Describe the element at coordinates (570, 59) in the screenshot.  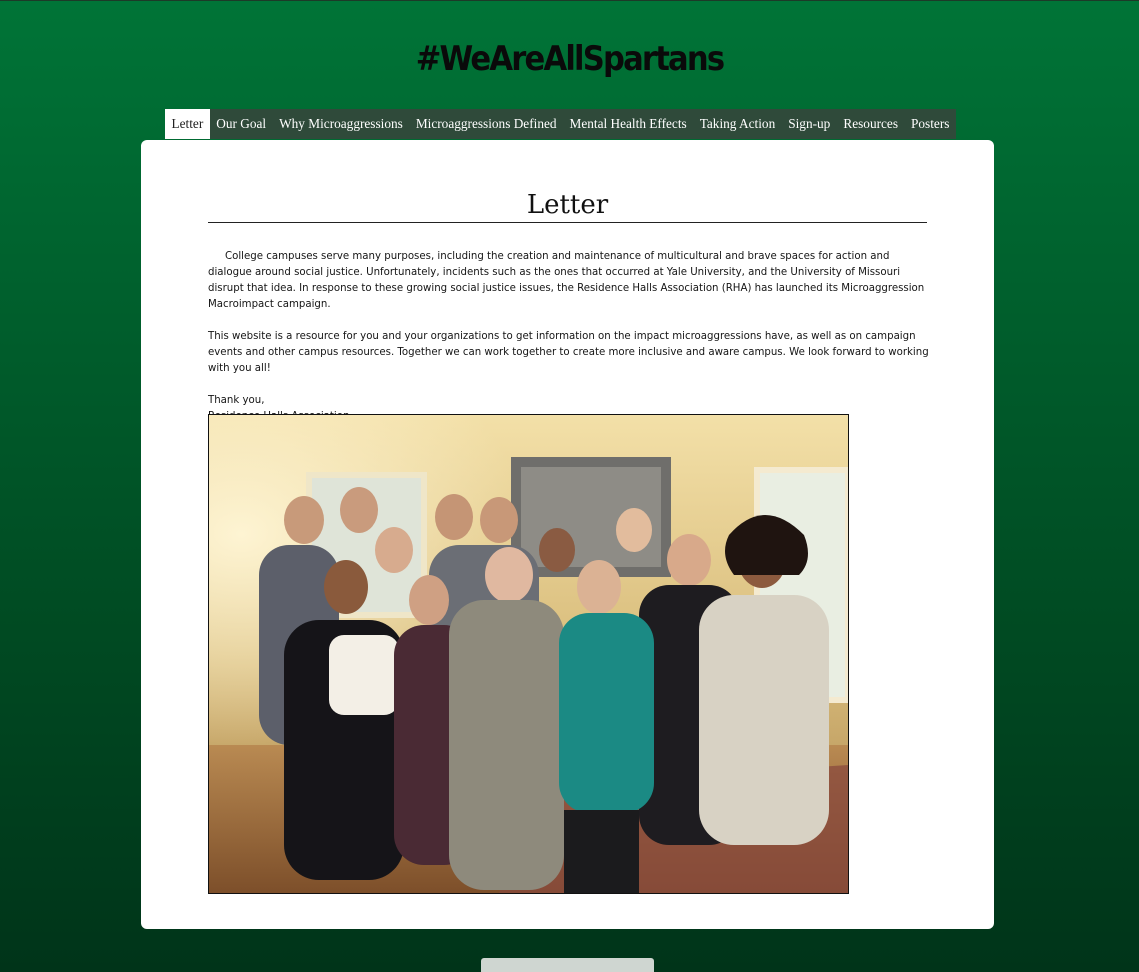
I see `site-title: #WeAreAllSpartans` at that location.